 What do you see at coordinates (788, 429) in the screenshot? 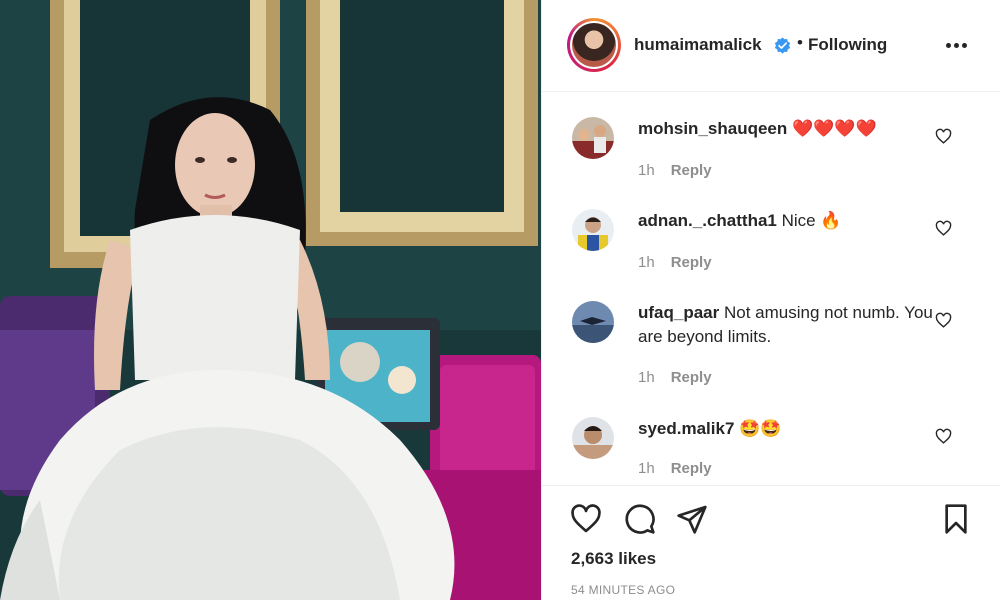
I see `comment-text: syed.malik7 🤩🤩` at bounding box center [788, 429].